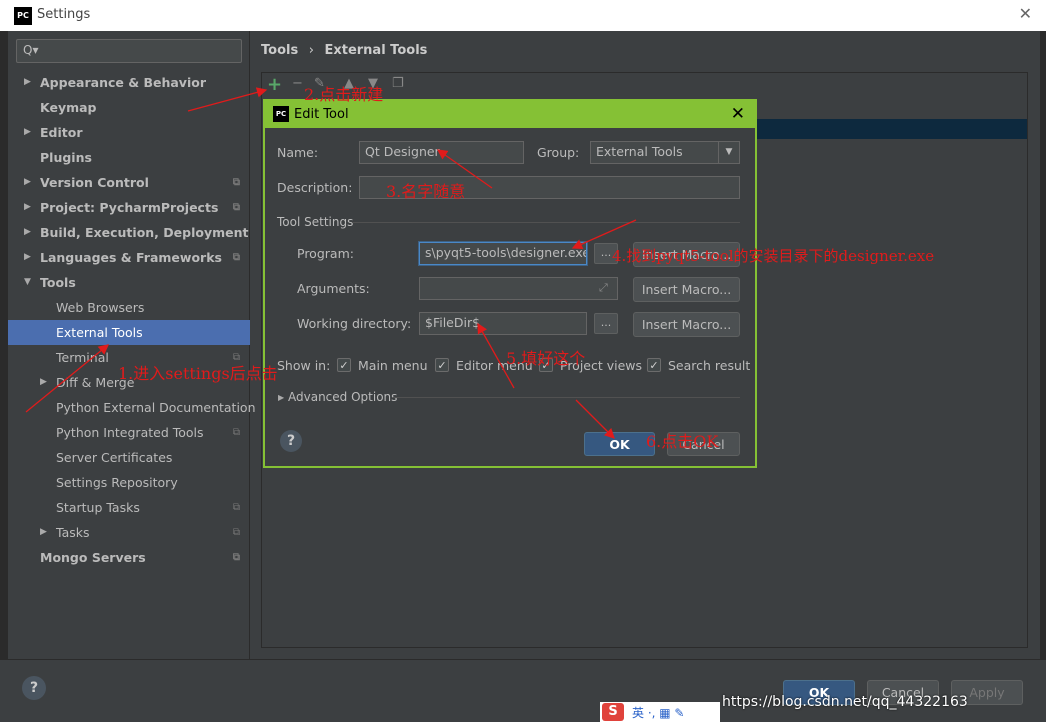 The height and width of the screenshot is (722, 1046). Describe the element at coordinates (325, 253) in the screenshot. I see `program-label: Program:` at that location.